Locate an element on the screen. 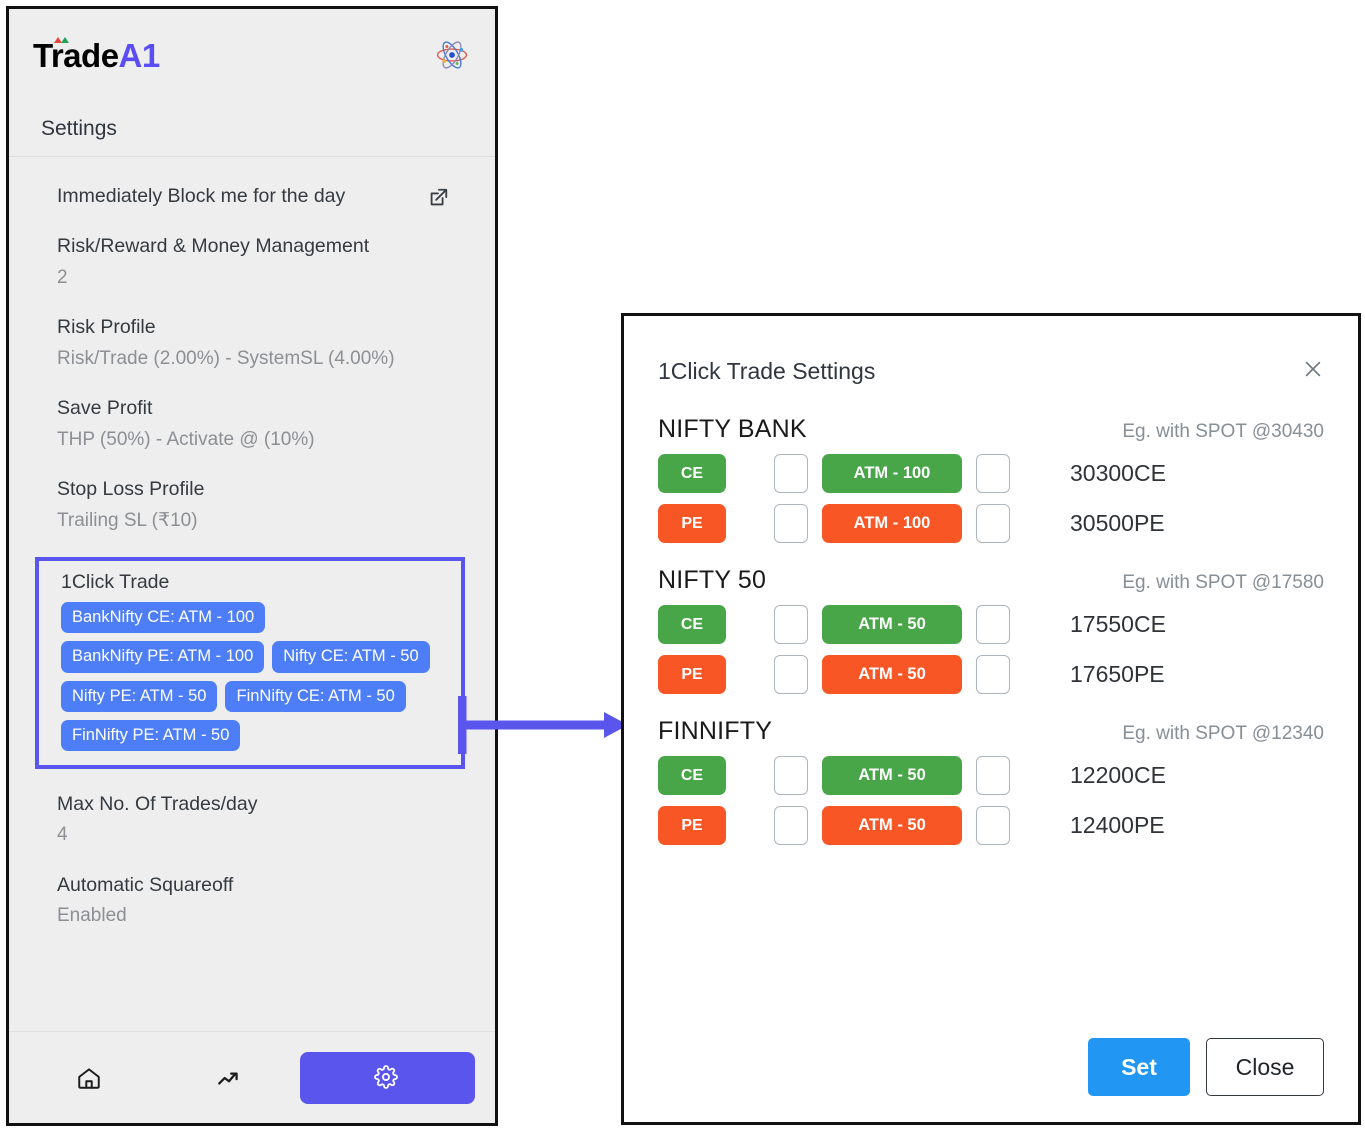 The height and width of the screenshot is (1133, 1365). gear-icon is located at coordinates (387, 1077).